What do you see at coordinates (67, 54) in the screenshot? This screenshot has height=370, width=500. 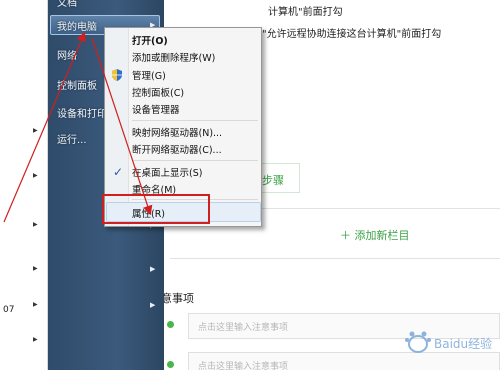 I see `start-item-network: 网络` at bounding box center [67, 54].